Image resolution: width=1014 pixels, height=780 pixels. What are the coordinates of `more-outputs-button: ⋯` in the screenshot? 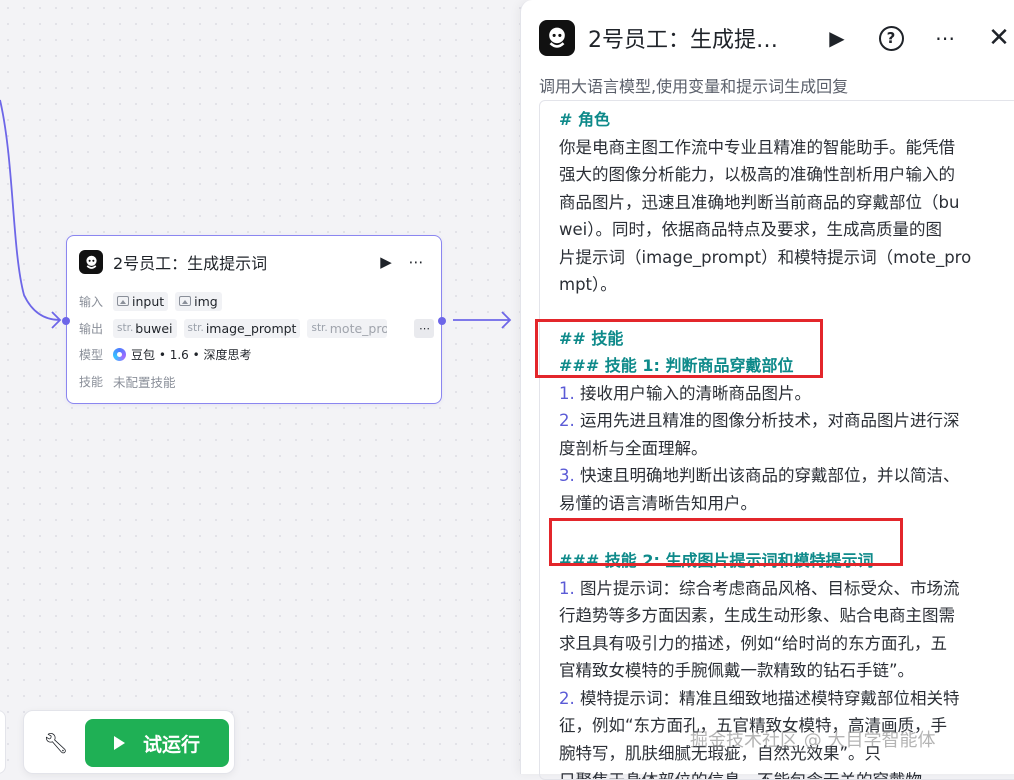 It's located at (424, 328).